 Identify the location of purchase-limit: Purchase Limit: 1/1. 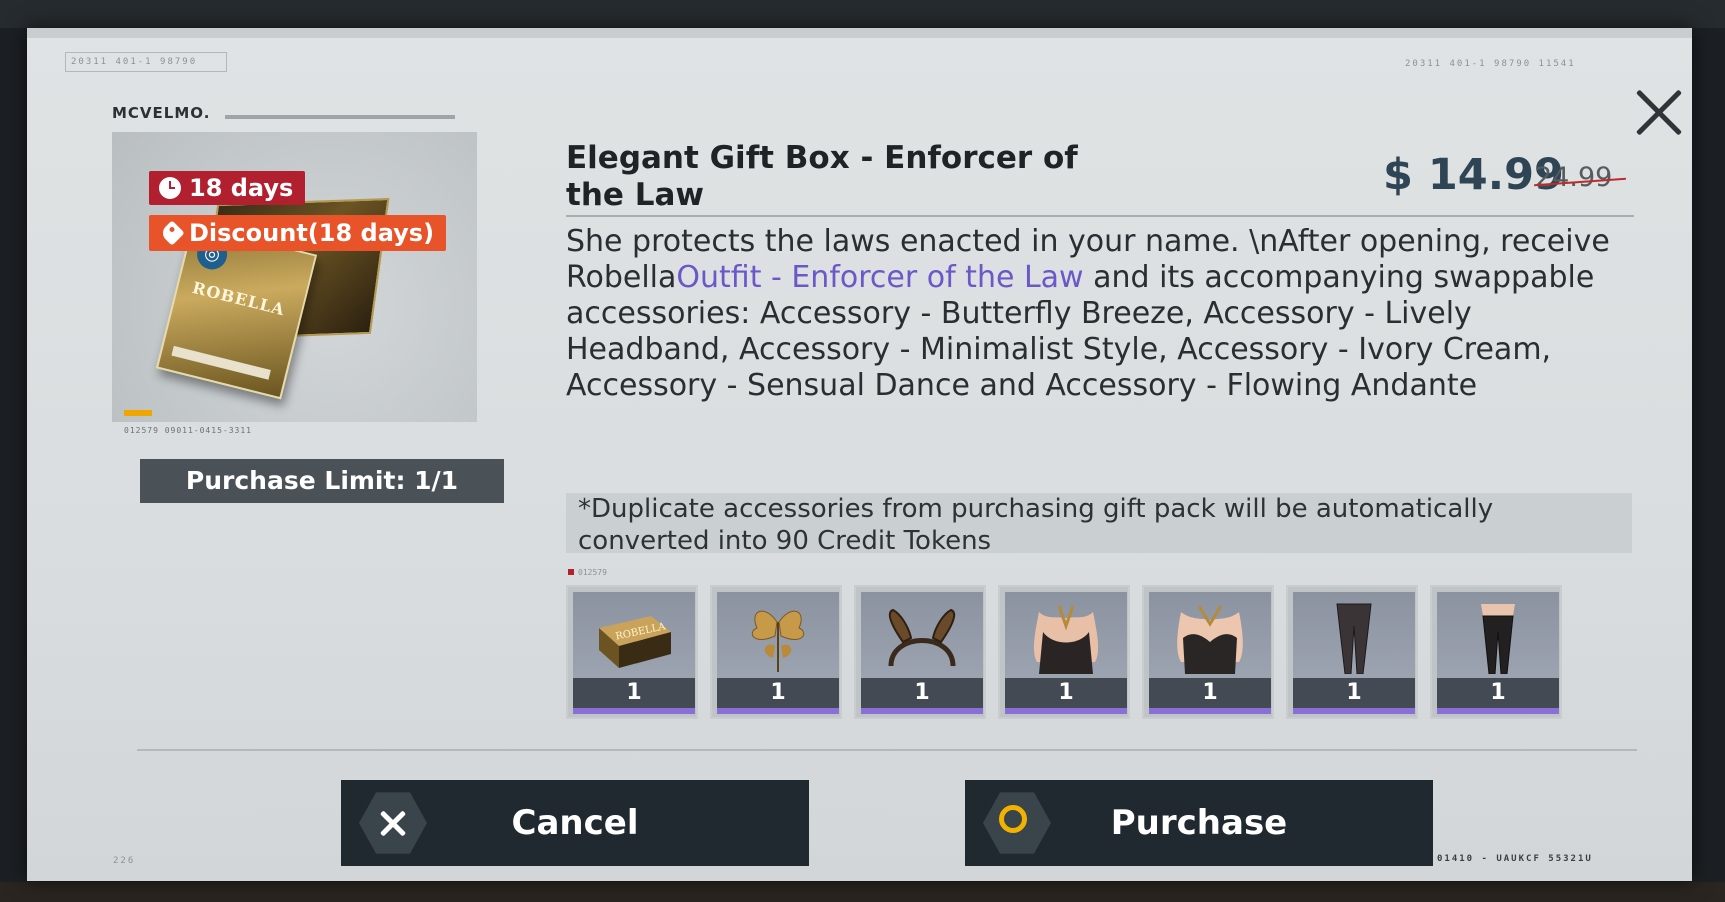
(322, 481).